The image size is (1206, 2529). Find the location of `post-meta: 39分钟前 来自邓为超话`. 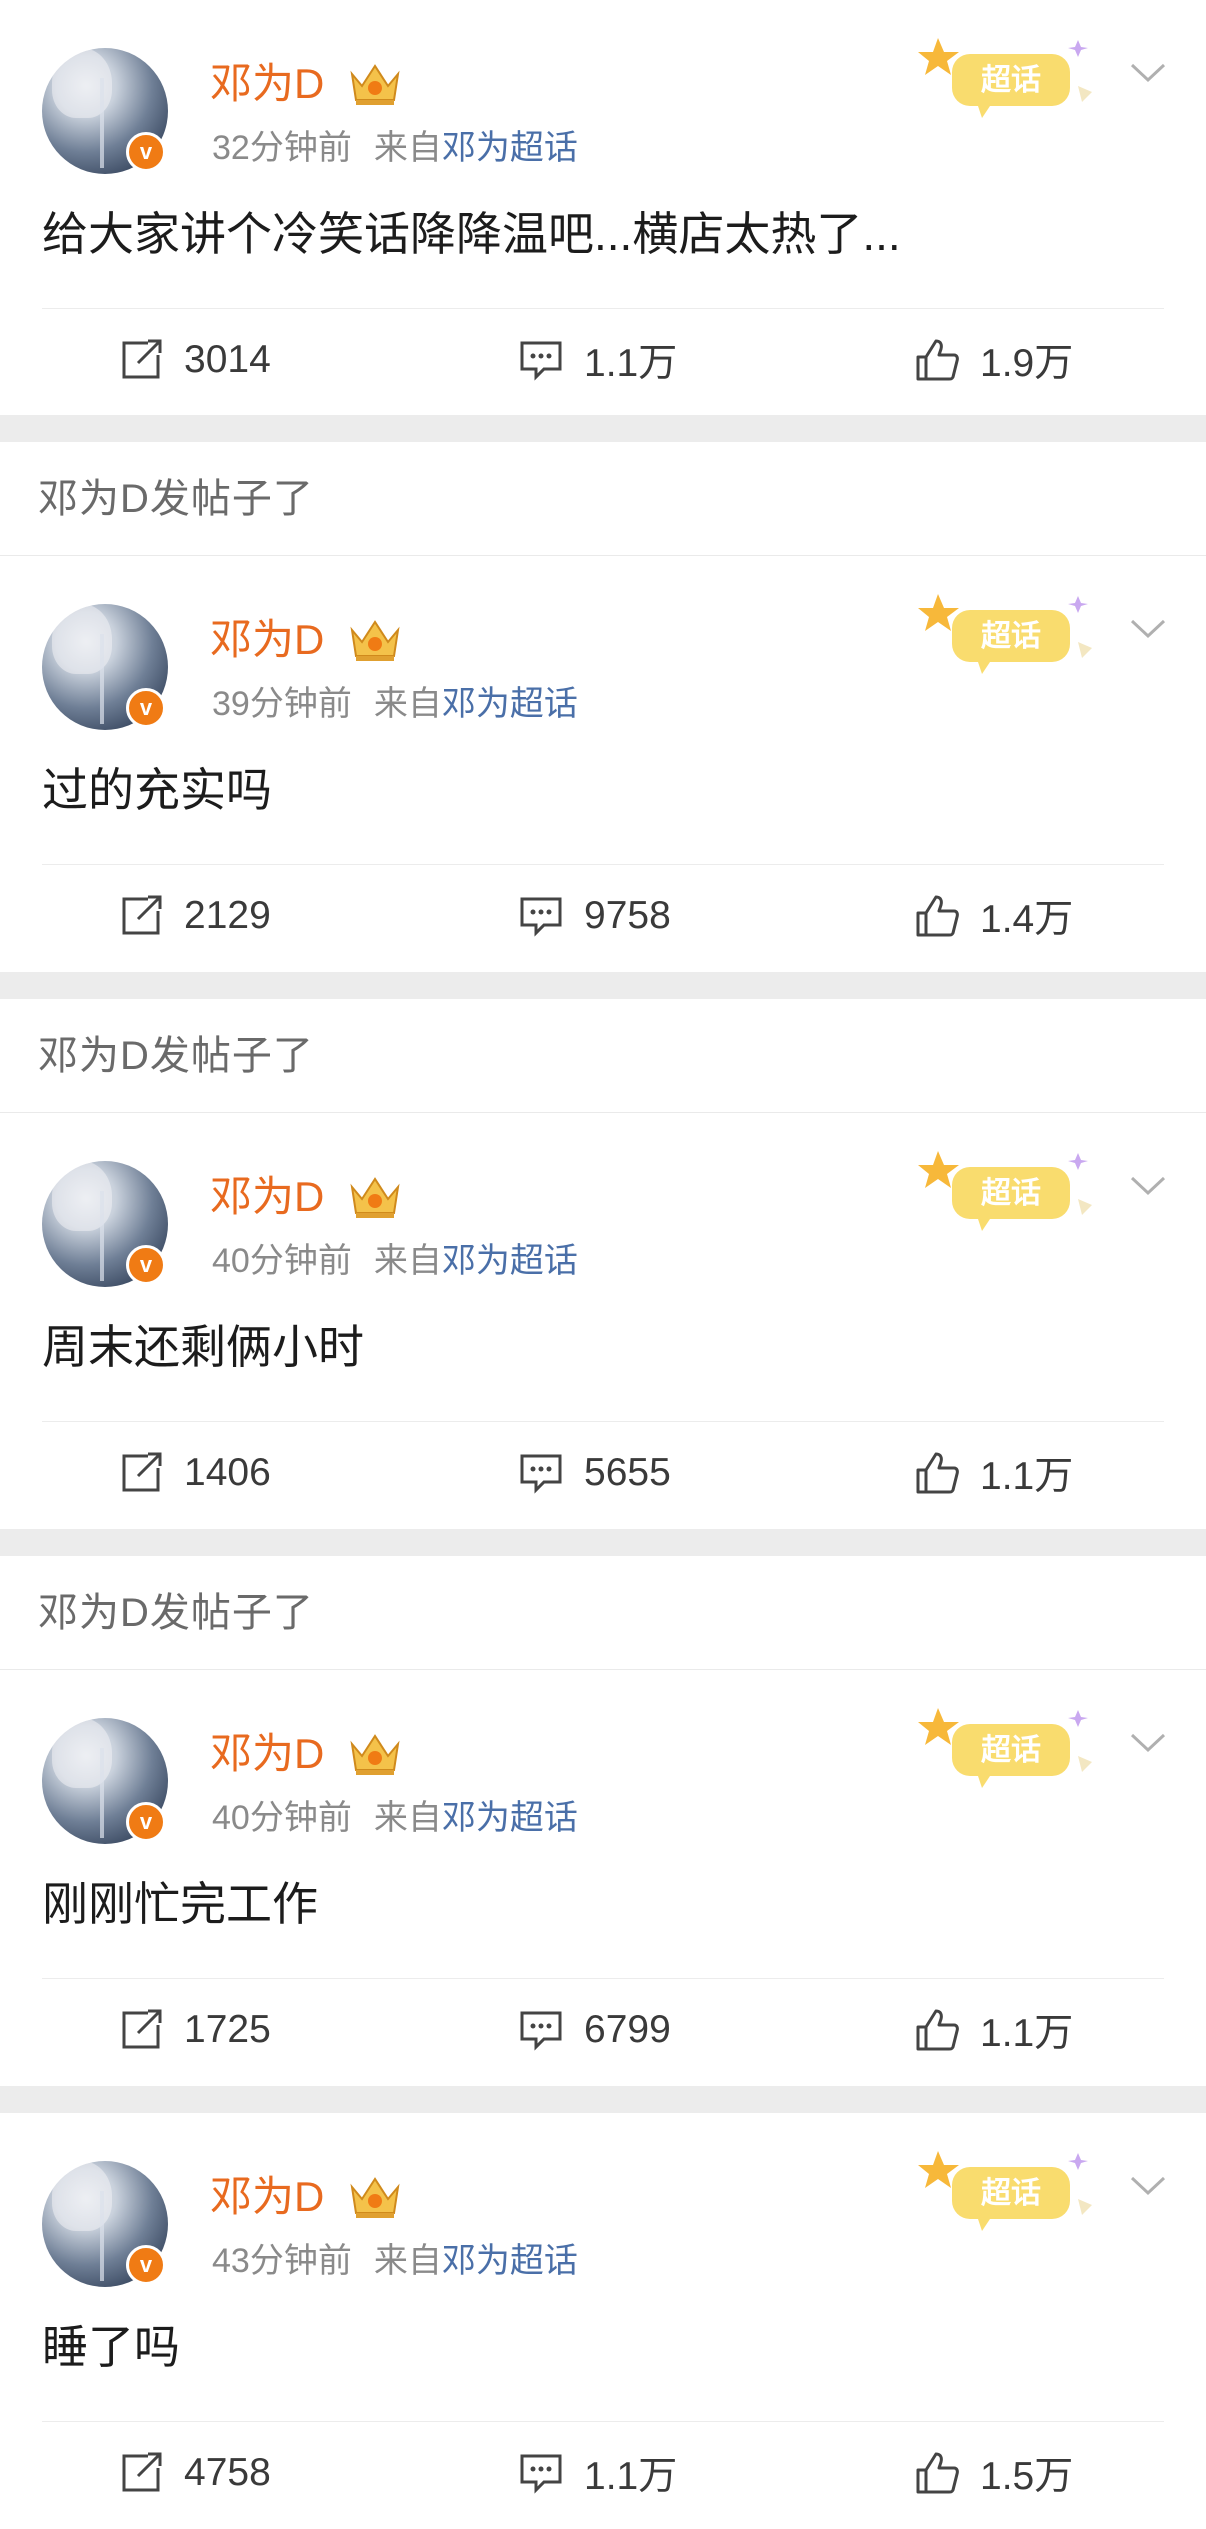

post-meta: 39分钟前 来自邓为超话 is located at coordinates (395, 704).